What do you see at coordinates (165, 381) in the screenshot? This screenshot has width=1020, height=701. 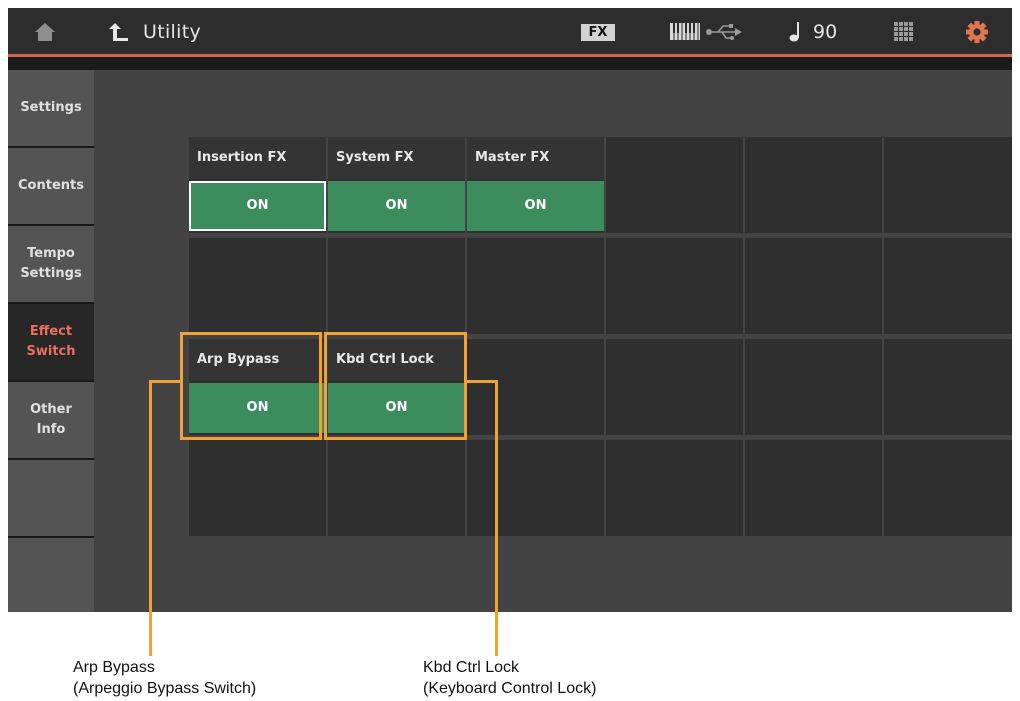 I see `arp-bypass-leader-h` at bounding box center [165, 381].